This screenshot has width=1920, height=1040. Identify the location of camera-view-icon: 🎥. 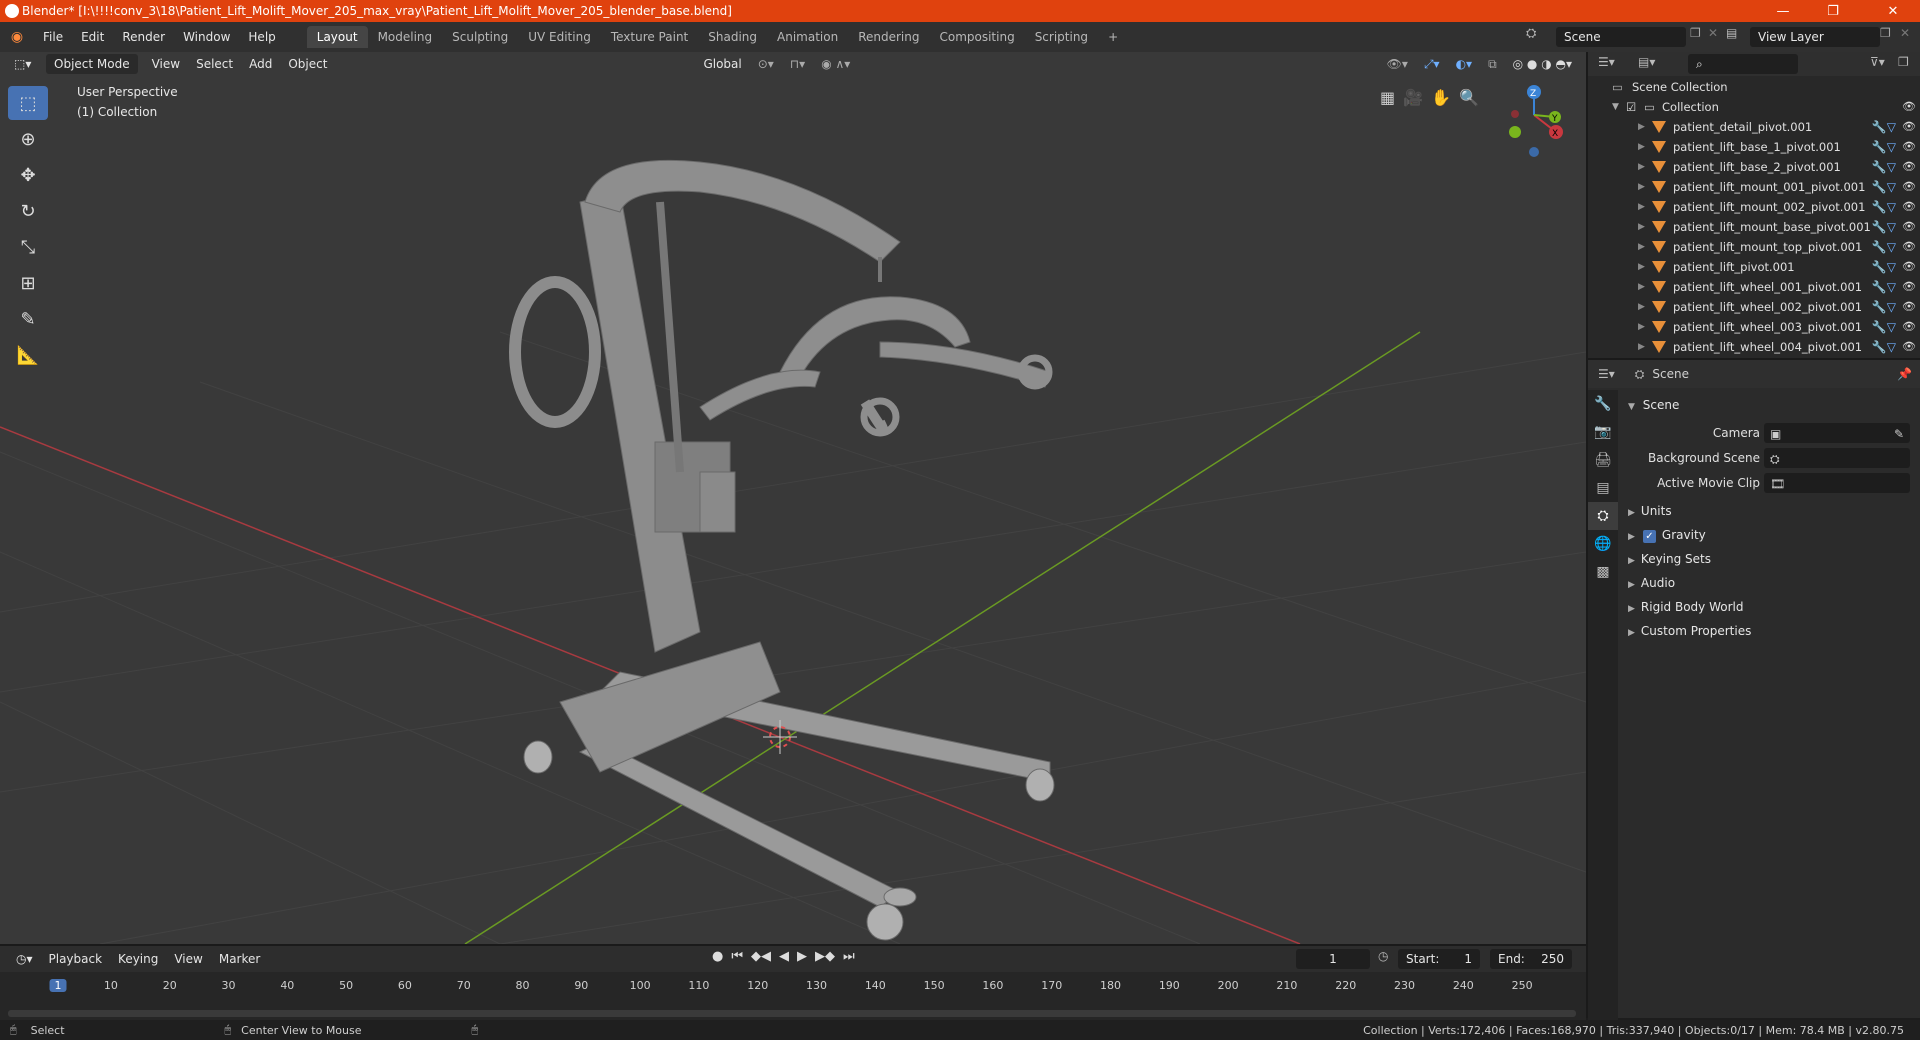
(1413, 97).